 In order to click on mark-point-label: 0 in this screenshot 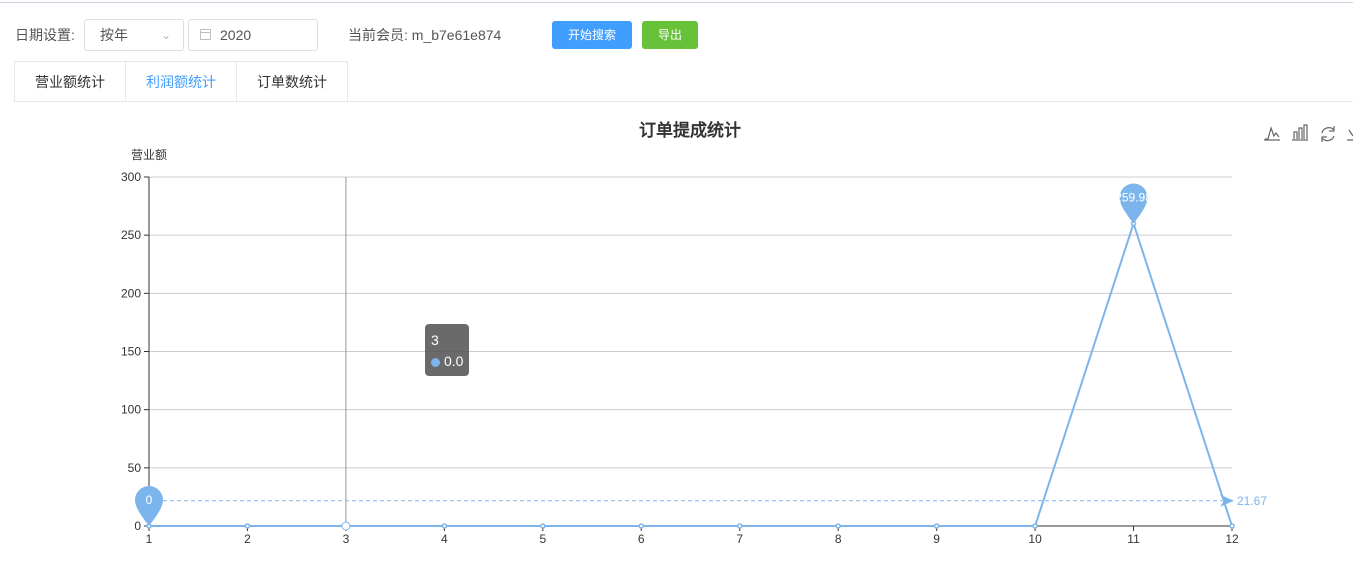, I will do `click(149, 500)`.